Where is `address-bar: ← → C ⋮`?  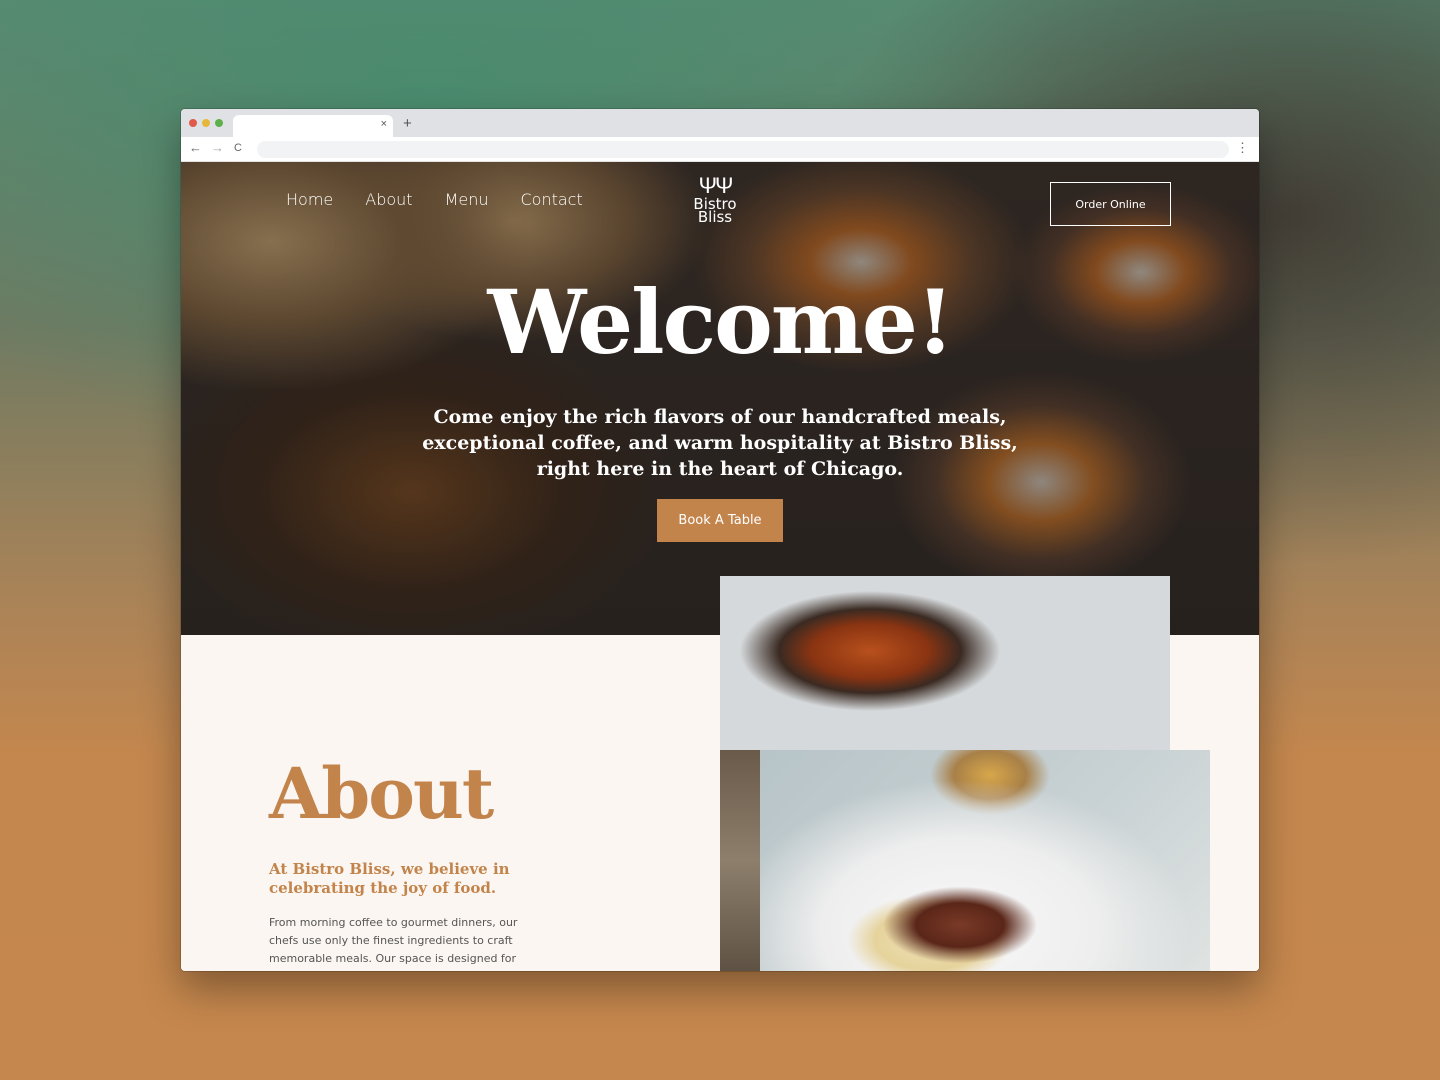 address-bar: ← → C ⋮ is located at coordinates (720, 149).